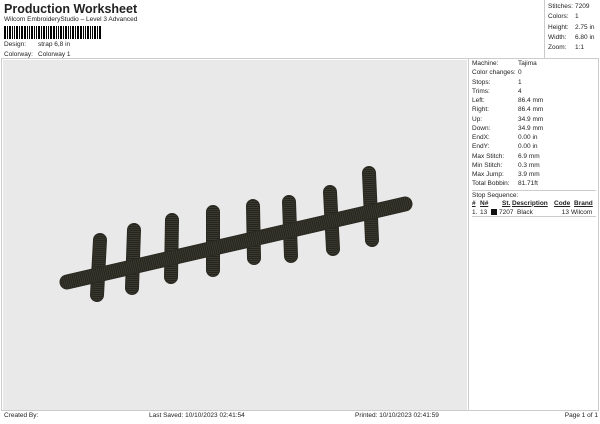 This screenshot has width=600, height=424. I want to click on stat-row: Max Stitch: 6.9 mm, so click(534, 156).